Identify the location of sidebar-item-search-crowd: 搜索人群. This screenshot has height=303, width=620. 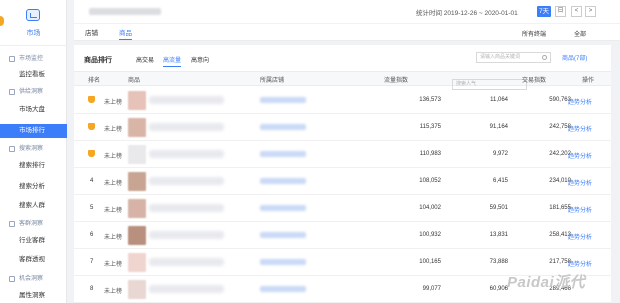
(33, 206).